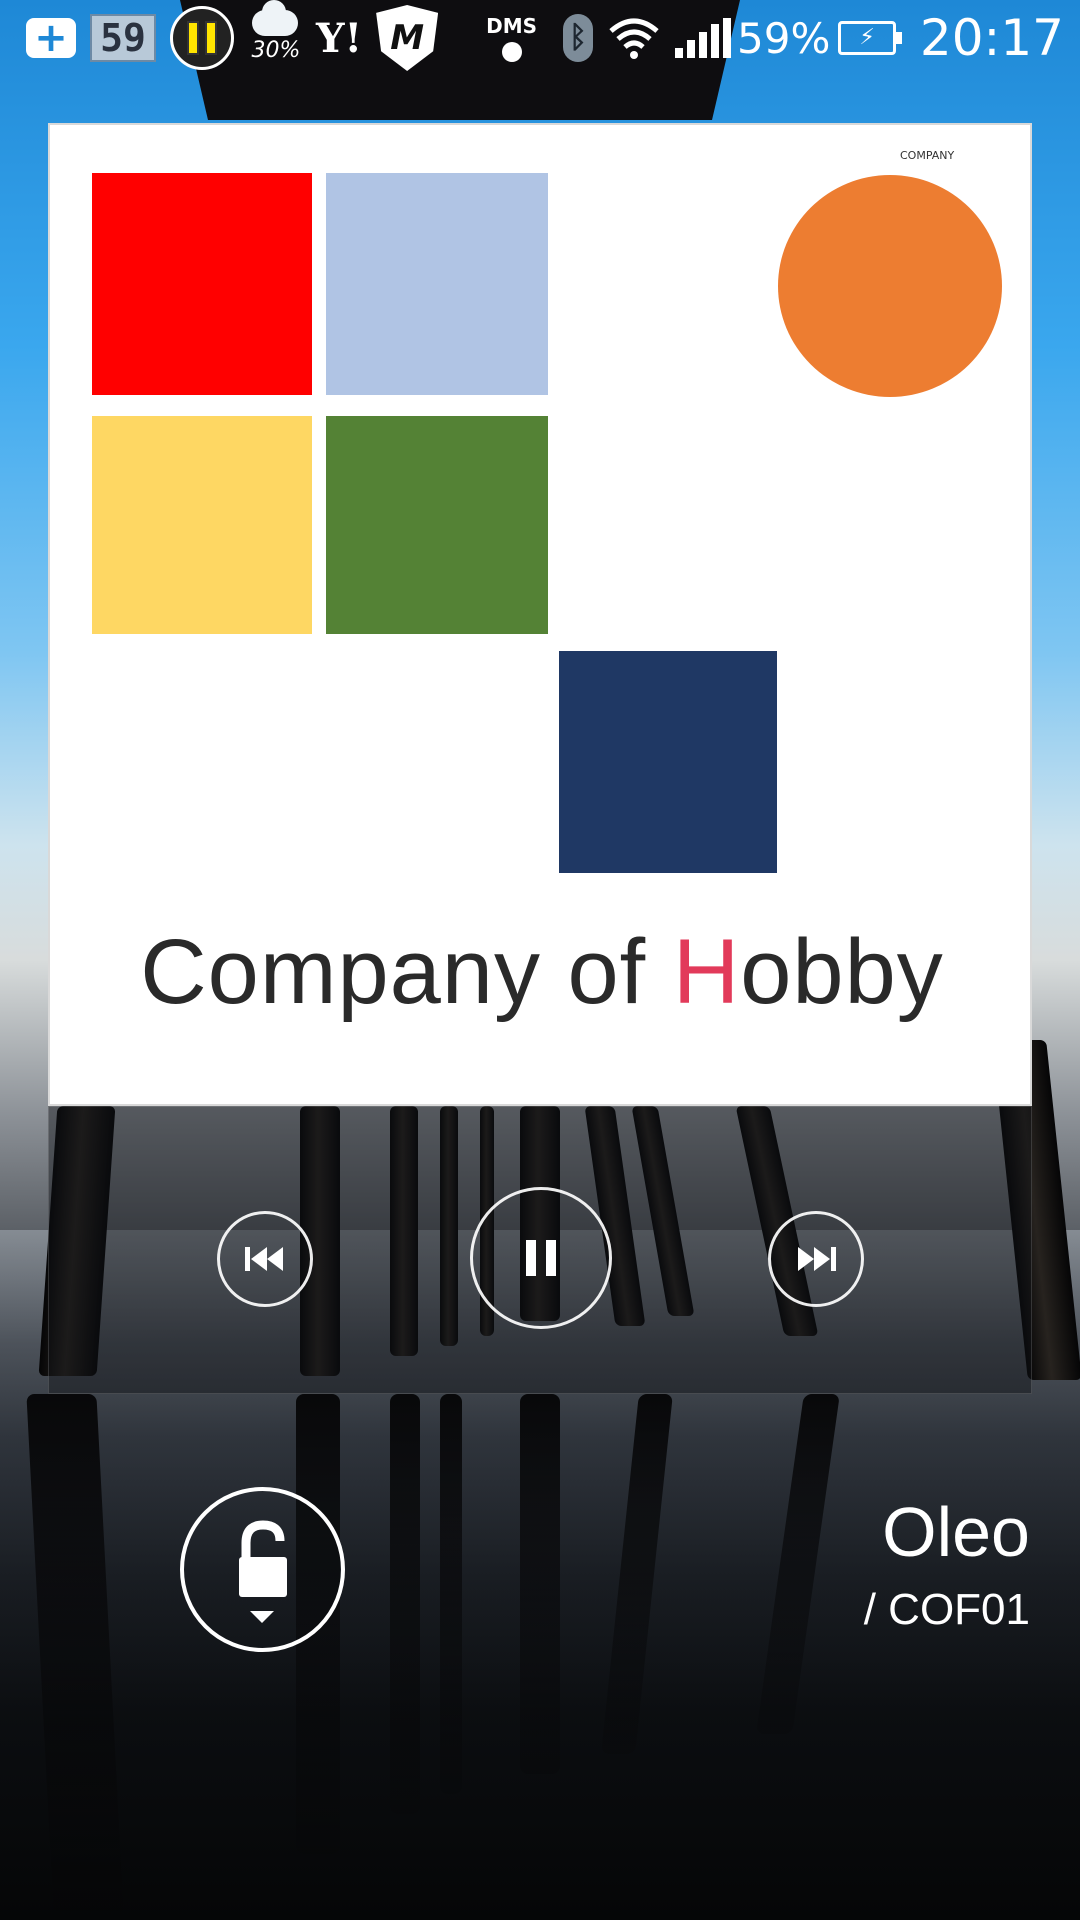 Image resolution: width=1080 pixels, height=1920 pixels. I want to click on logo-square-red, so click(202, 284).